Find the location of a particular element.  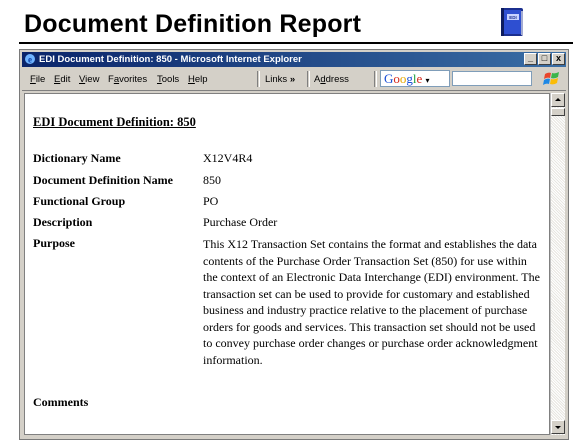

menu-tools: Tools is located at coordinates (168, 79).